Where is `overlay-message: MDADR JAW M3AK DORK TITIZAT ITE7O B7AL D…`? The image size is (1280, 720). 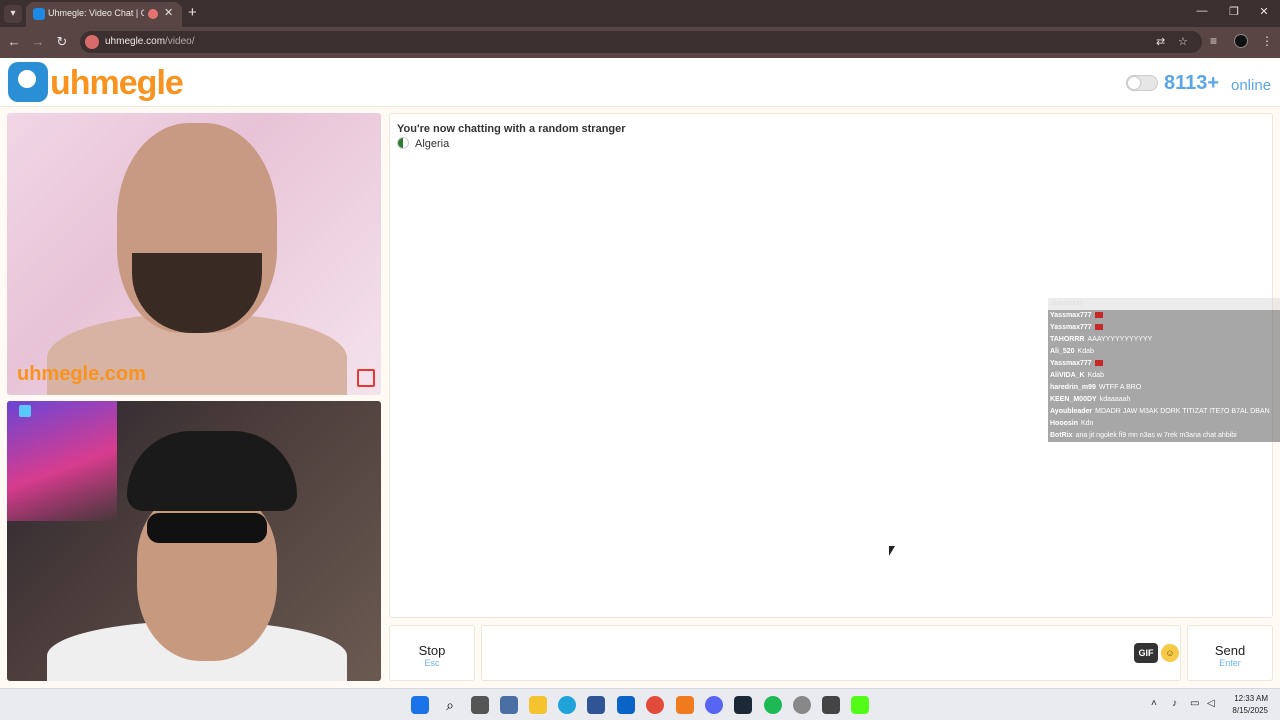 overlay-message: MDADR JAW M3AK DORK TITIZAT ITE7O B7AL D… is located at coordinates (1182, 411).